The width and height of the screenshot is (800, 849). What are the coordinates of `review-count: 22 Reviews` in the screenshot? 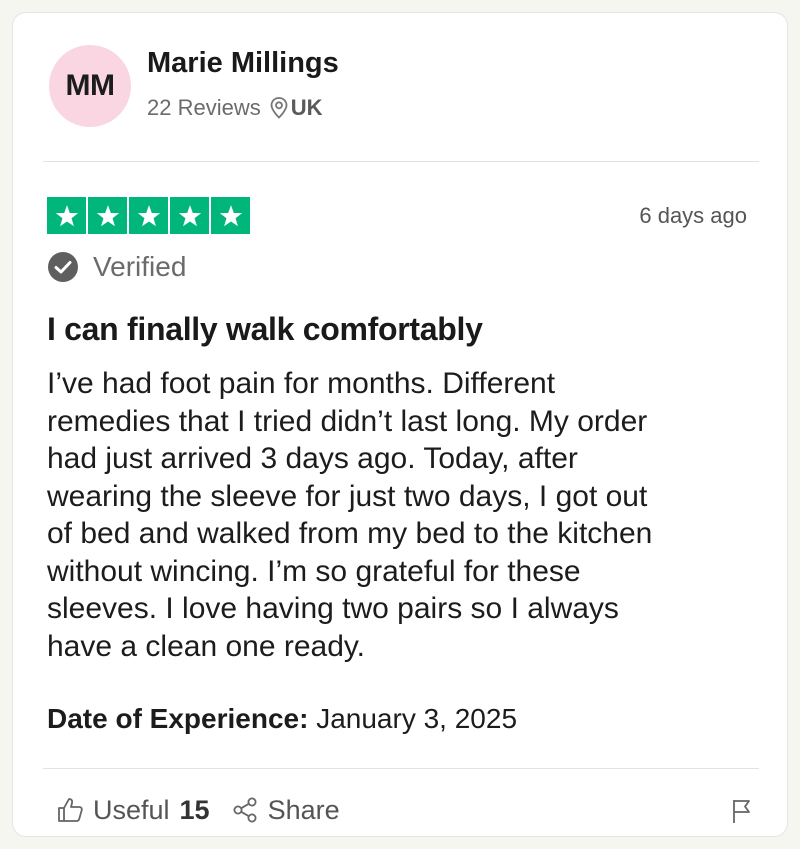 It's located at (204, 107).